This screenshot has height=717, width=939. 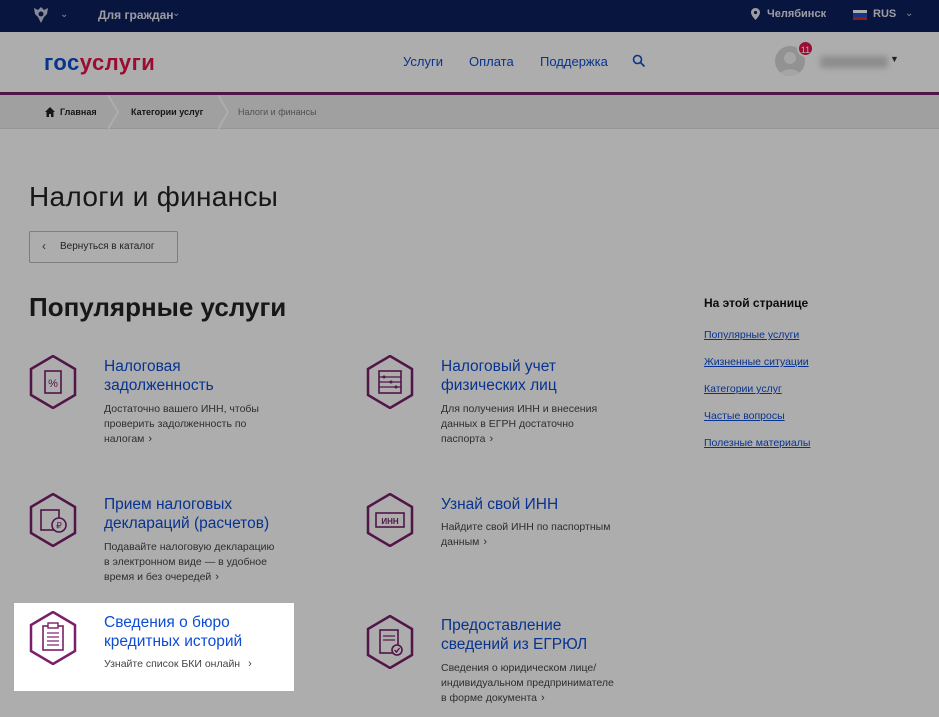 What do you see at coordinates (469, 16) in the screenshot?
I see `top-bar: ⌄ Для граждан ⌄ Челябинск RUS ⌄` at bounding box center [469, 16].